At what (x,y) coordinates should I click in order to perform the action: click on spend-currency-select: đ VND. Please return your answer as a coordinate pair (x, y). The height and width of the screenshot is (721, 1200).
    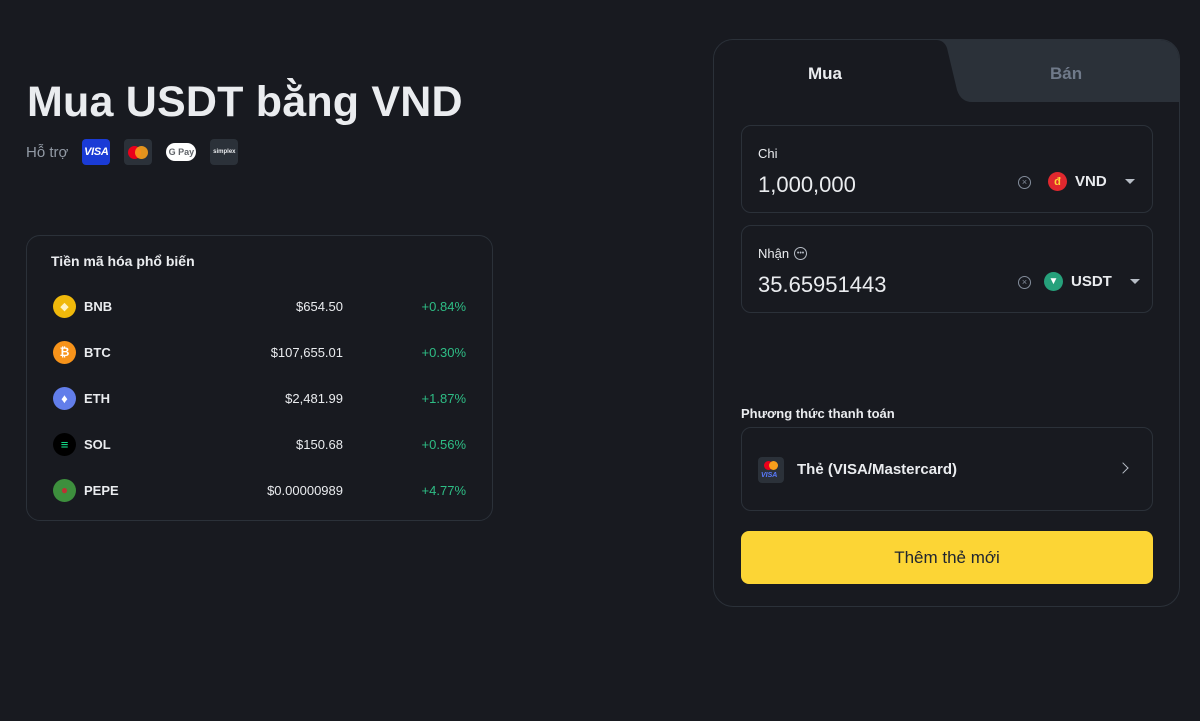
    Looking at the image, I should click on (1091, 181).